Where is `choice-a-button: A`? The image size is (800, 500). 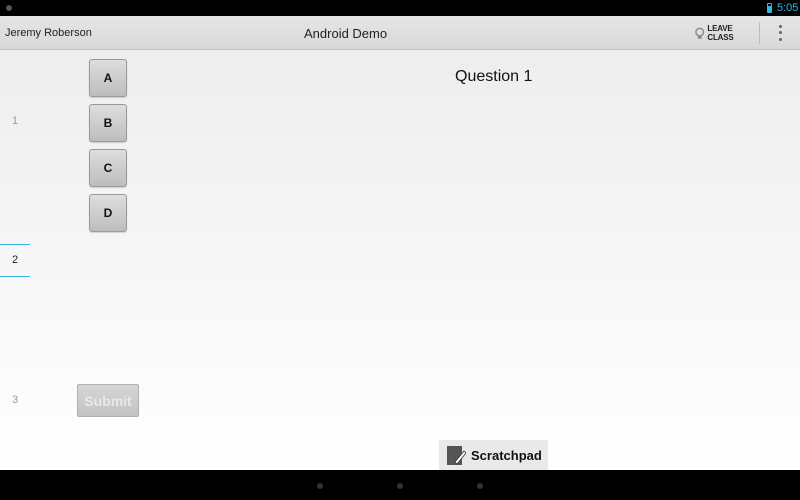 choice-a-button: A is located at coordinates (108, 78).